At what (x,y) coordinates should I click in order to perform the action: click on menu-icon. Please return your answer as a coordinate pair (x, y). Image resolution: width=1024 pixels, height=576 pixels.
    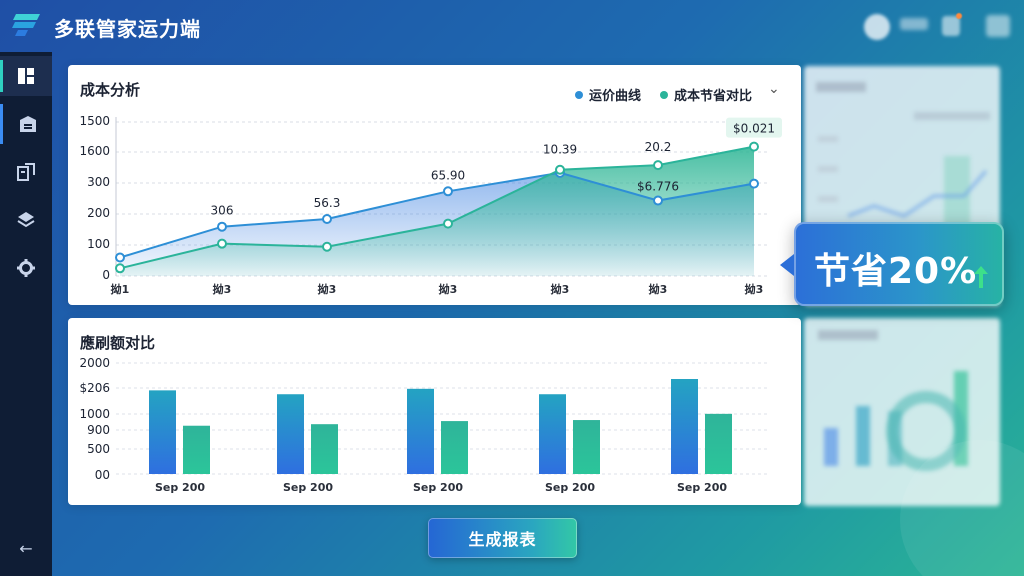
    Looking at the image, I should click on (998, 26).